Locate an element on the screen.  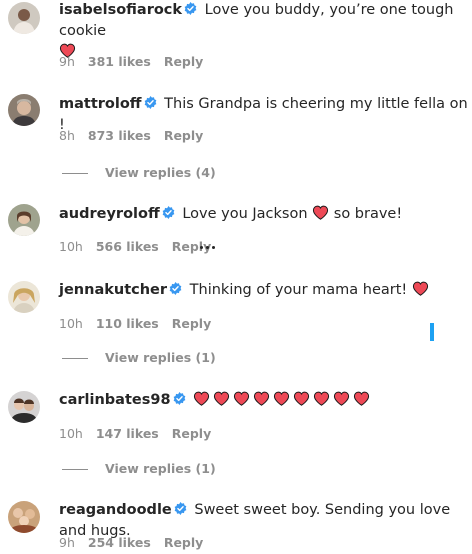
likes-count: 873 likes is located at coordinates (119, 135).